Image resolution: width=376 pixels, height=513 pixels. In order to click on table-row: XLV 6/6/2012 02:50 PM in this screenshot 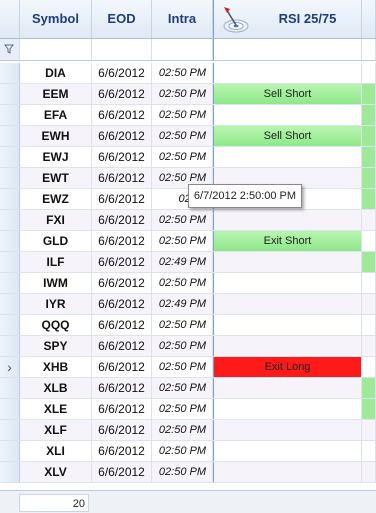, I will do `click(188, 472)`.